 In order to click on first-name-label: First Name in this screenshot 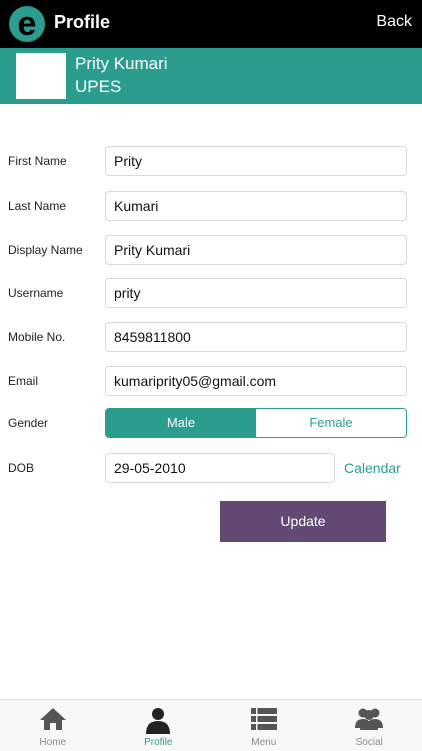, I will do `click(37, 161)`.